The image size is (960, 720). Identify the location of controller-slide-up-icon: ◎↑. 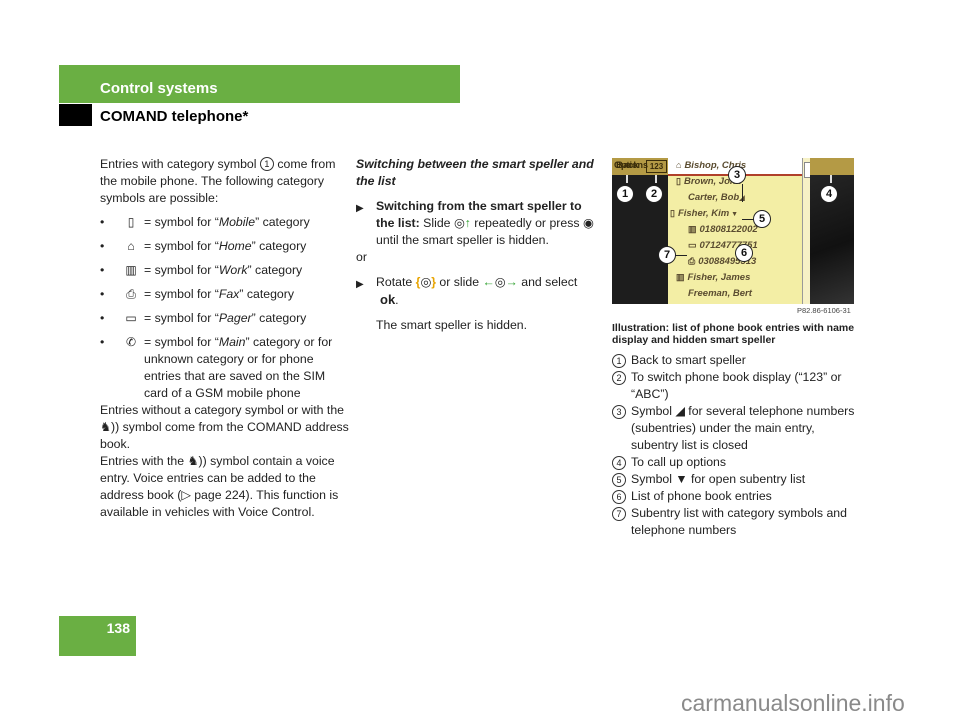
(462, 223).